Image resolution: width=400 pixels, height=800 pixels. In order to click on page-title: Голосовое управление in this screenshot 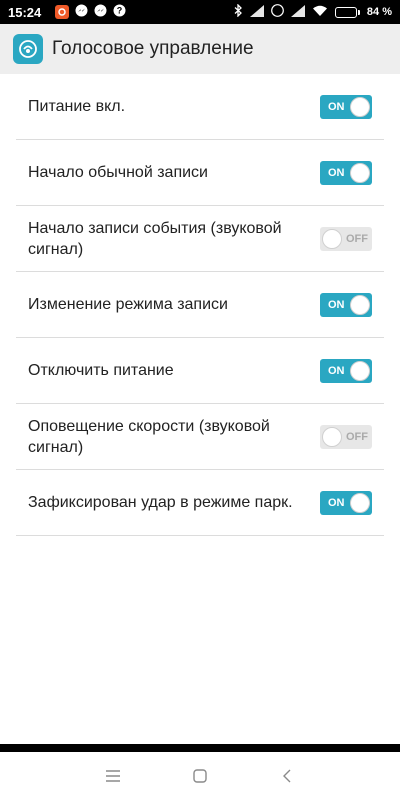, I will do `click(153, 48)`.